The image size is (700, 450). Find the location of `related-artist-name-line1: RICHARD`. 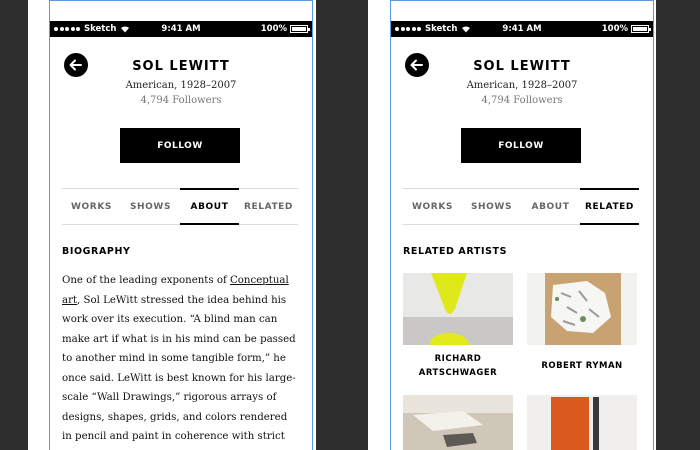

related-artist-name-line1: RICHARD is located at coordinates (458, 359).